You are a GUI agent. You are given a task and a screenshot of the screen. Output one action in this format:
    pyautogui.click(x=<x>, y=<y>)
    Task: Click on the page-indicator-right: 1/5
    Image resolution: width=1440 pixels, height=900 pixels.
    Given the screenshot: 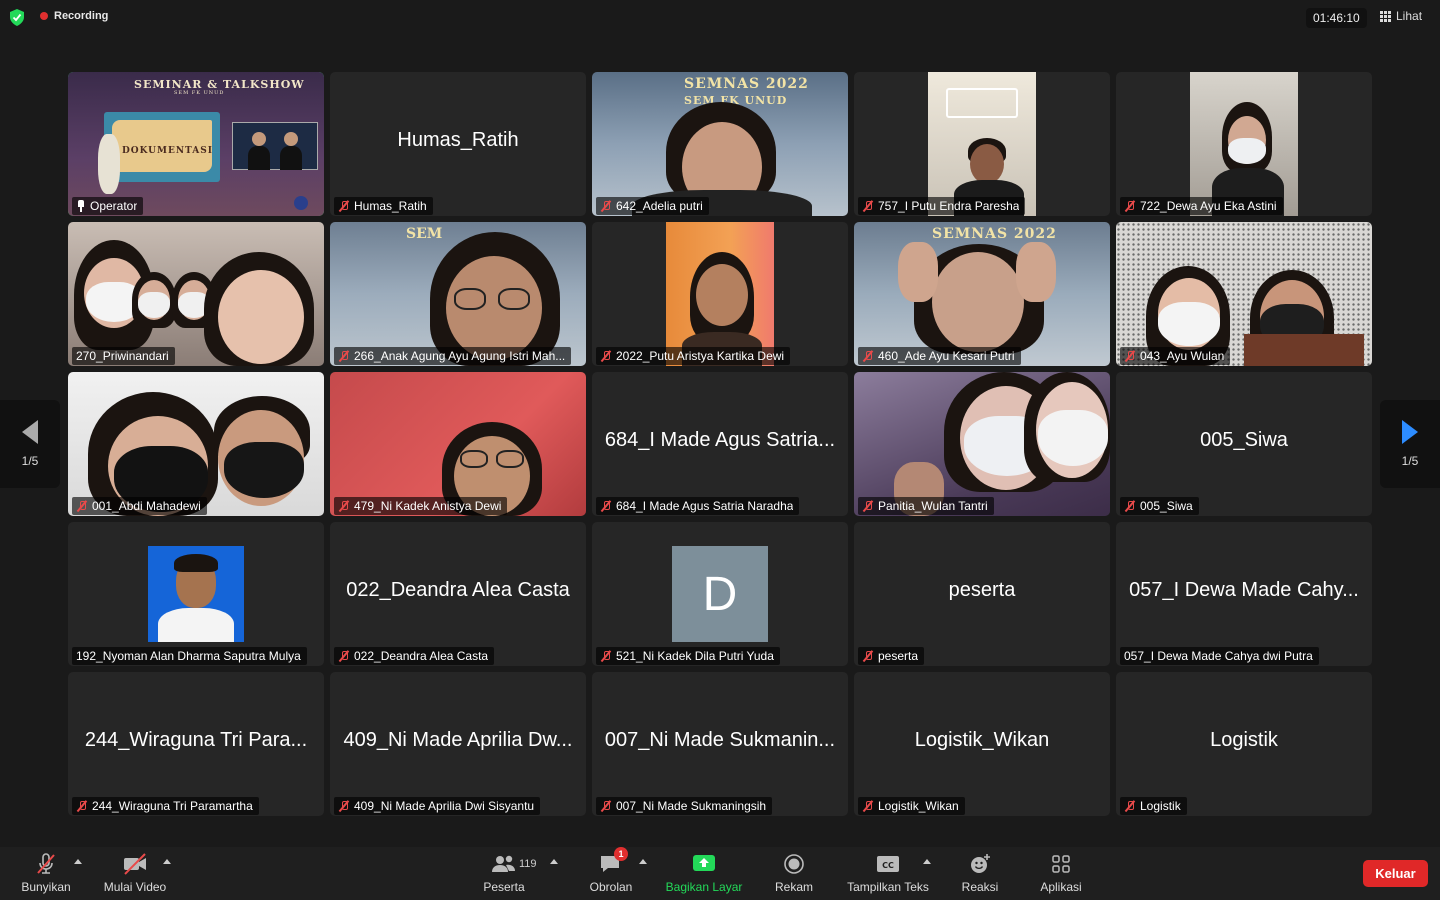 What is the action you would take?
    pyautogui.click(x=1410, y=461)
    